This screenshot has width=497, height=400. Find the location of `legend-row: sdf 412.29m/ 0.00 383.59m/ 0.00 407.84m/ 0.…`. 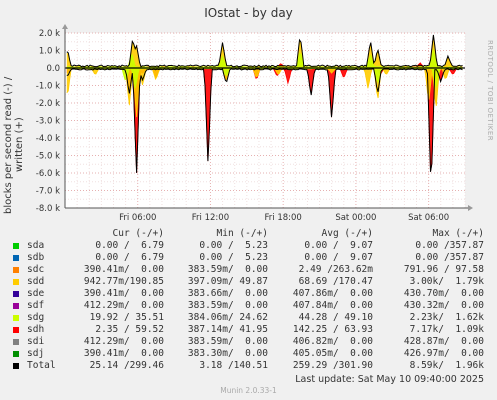

legend-row: sdf 412.29m/ 0.00 383.59m/ 0.00 407.84m/ 0.… is located at coordinates (248, 306).